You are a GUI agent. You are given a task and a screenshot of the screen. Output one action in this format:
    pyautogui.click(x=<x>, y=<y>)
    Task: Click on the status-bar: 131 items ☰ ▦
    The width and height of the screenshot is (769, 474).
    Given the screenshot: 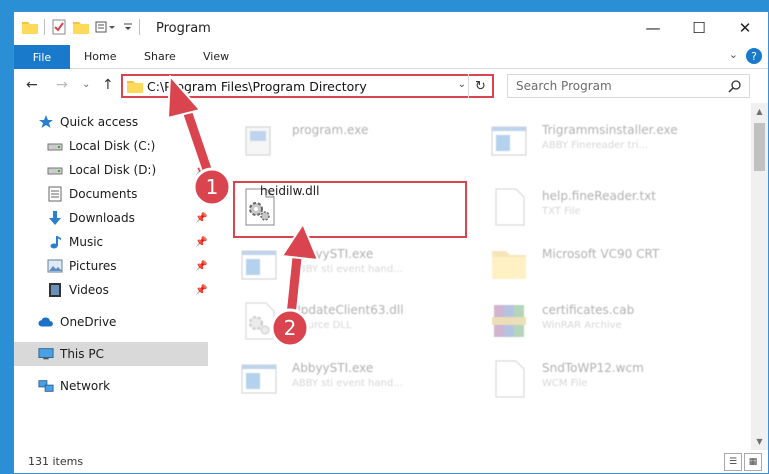 What is the action you would take?
    pyautogui.click(x=391, y=461)
    